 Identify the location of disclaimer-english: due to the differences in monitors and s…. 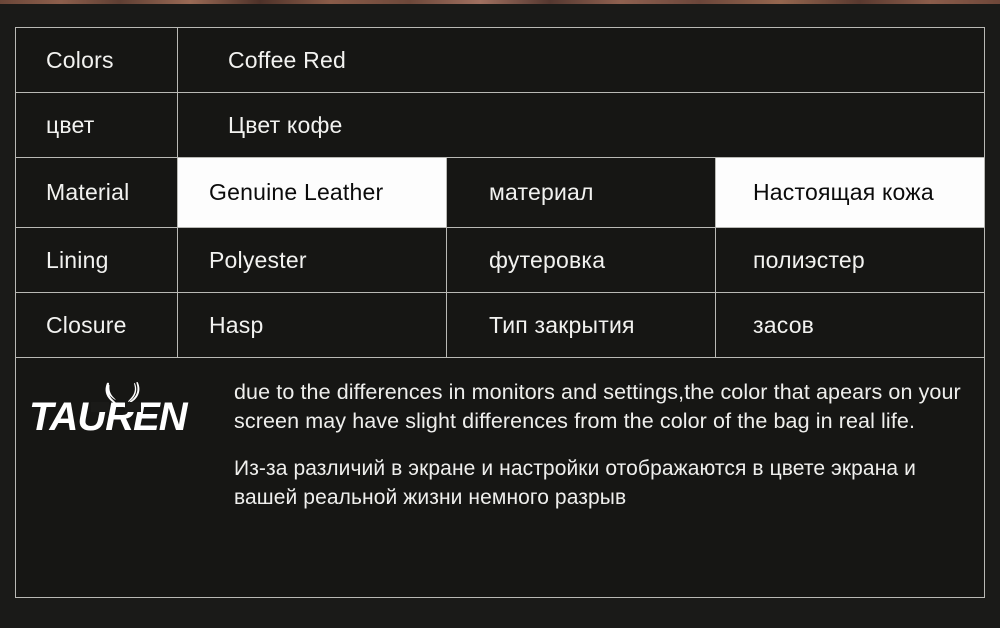
(597, 406).